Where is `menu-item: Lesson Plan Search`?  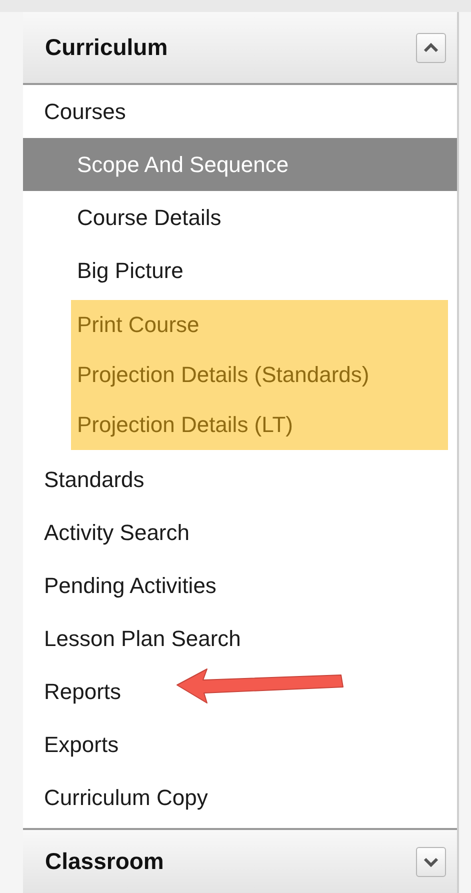
menu-item: Lesson Plan Search is located at coordinates (240, 638).